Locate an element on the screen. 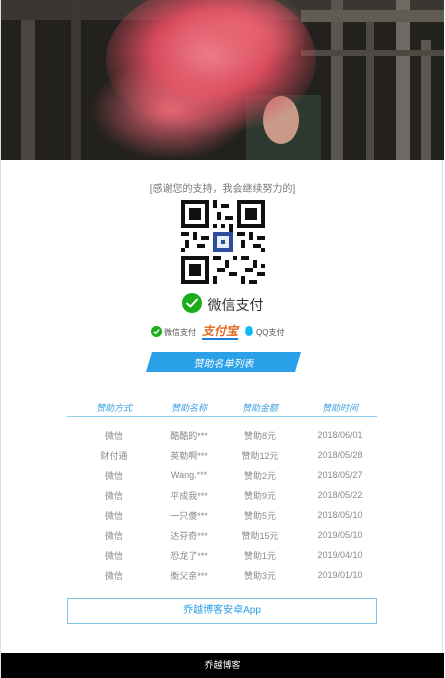  pay-option-wechat: 微信支付 is located at coordinates (173, 332).